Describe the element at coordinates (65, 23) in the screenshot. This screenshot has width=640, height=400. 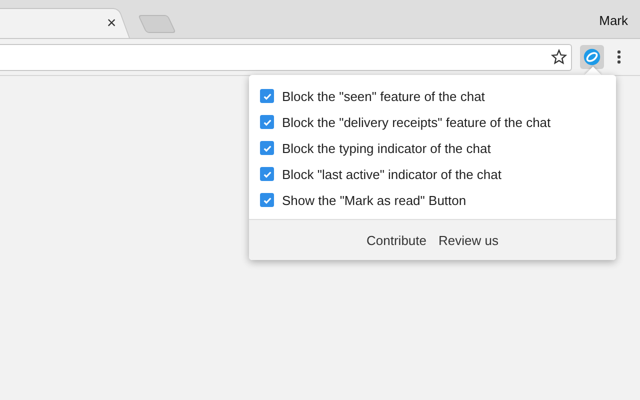
I see `browser-tab: ×` at that location.